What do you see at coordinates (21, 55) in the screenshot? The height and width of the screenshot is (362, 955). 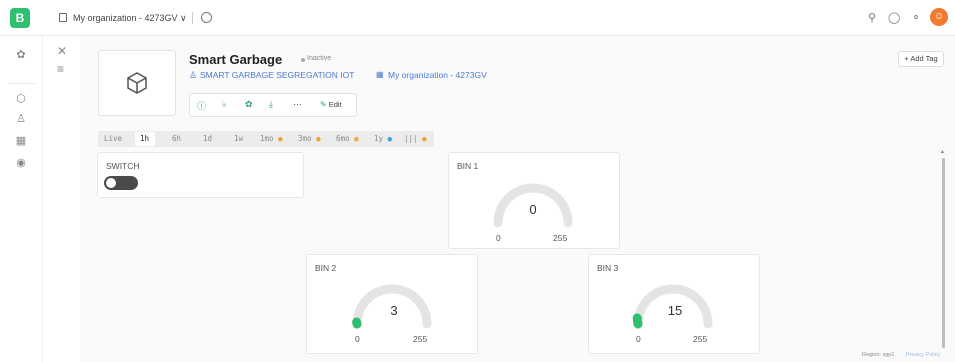 I see `developer-zone-icon: ✿` at bounding box center [21, 55].